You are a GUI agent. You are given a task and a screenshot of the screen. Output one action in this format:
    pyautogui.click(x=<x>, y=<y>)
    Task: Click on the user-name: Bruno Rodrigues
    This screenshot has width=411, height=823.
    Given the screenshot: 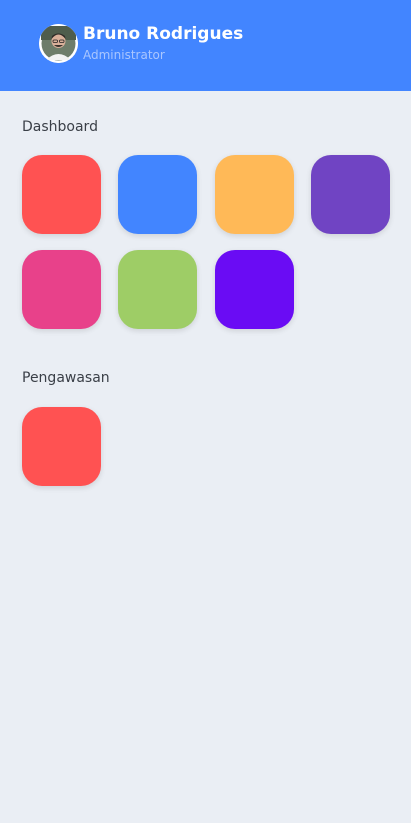 What is the action you would take?
    pyautogui.click(x=163, y=34)
    